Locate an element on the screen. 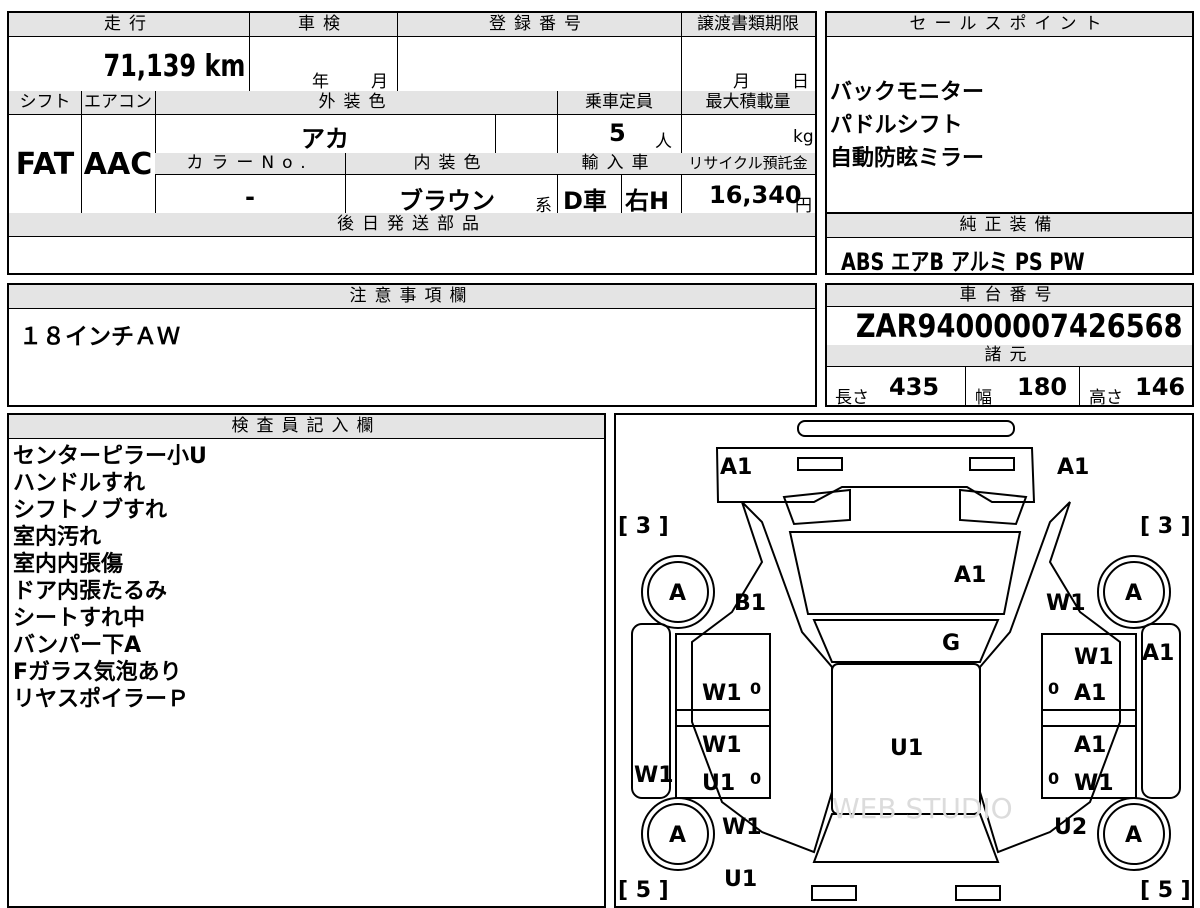  wheel-grade-lf: A is located at coordinates (677, 593).